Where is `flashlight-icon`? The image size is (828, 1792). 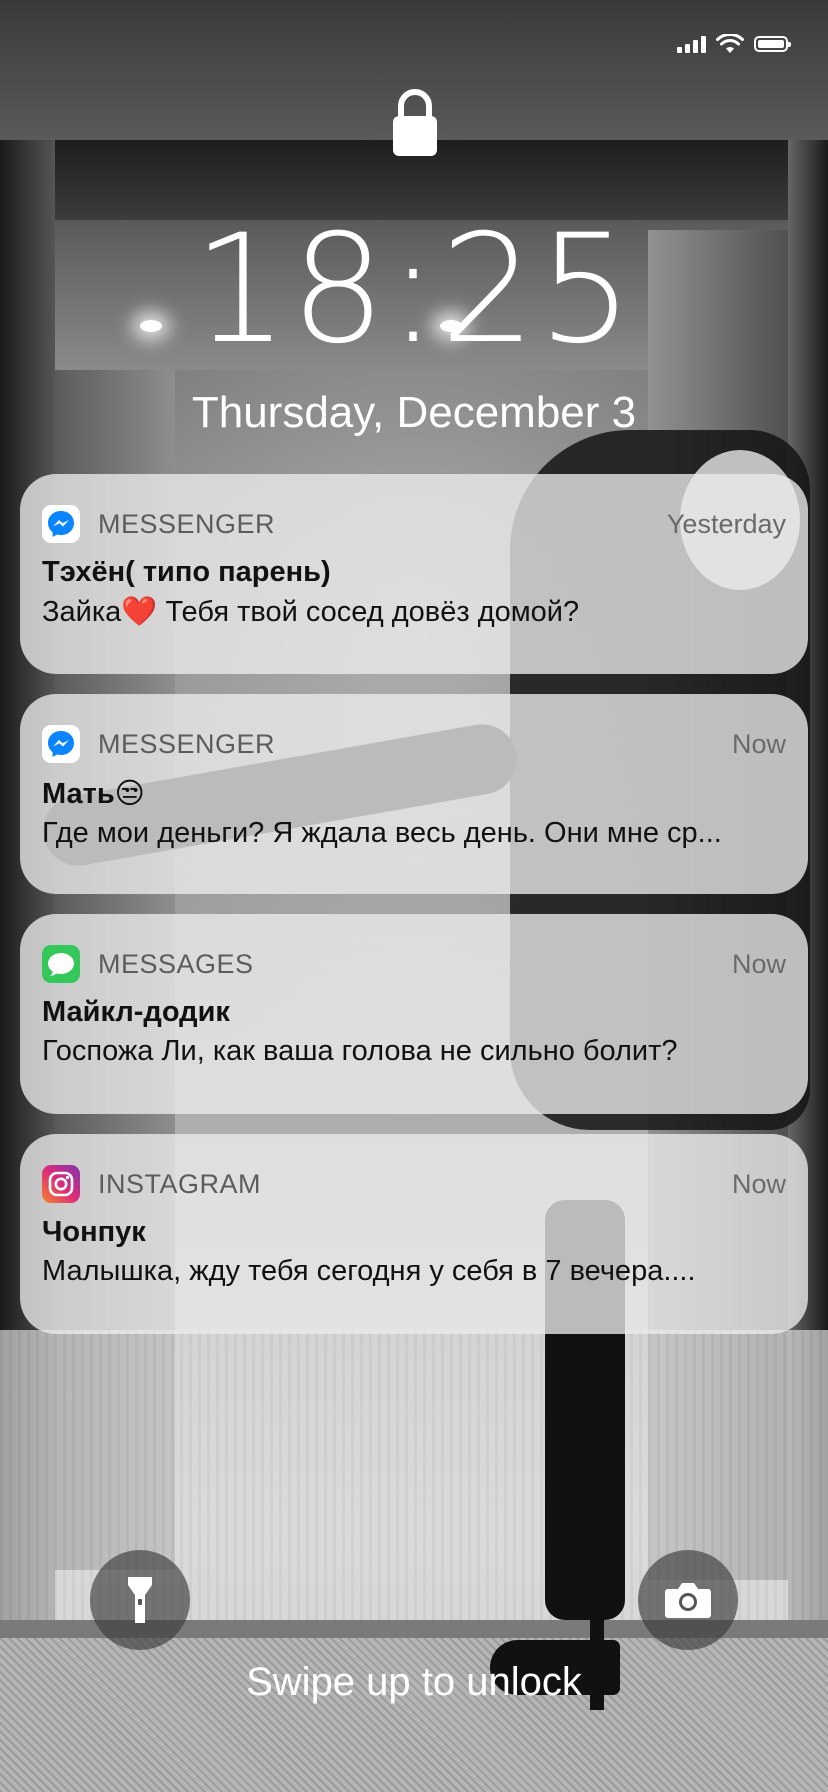
flashlight-icon is located at coordinates (140, 1600).